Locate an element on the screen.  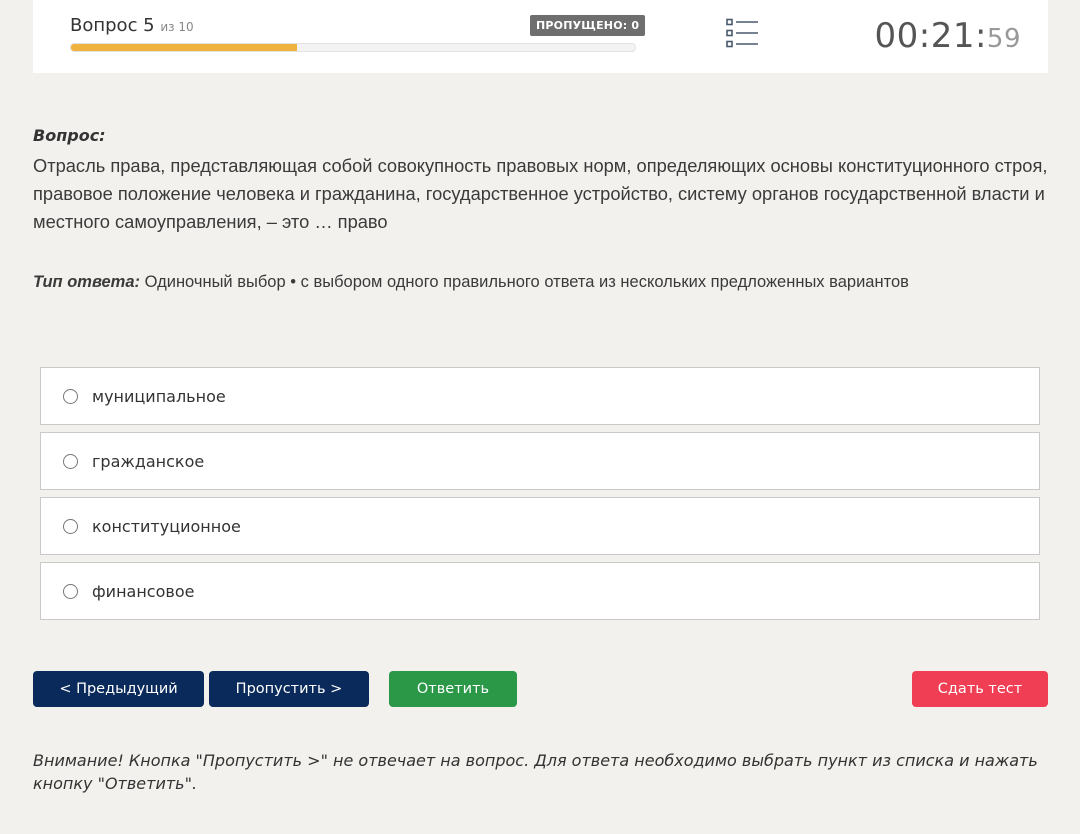
skip-button: Пропустить > is located at coordinates (289, 689).